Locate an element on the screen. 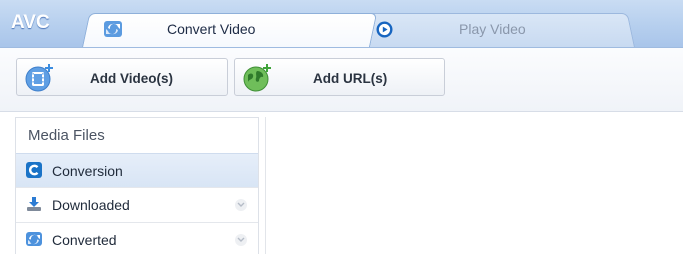 The height and width of the screenshot is (256, 683). sidebar-item-label: Converted is located at coordinates (84, 240).